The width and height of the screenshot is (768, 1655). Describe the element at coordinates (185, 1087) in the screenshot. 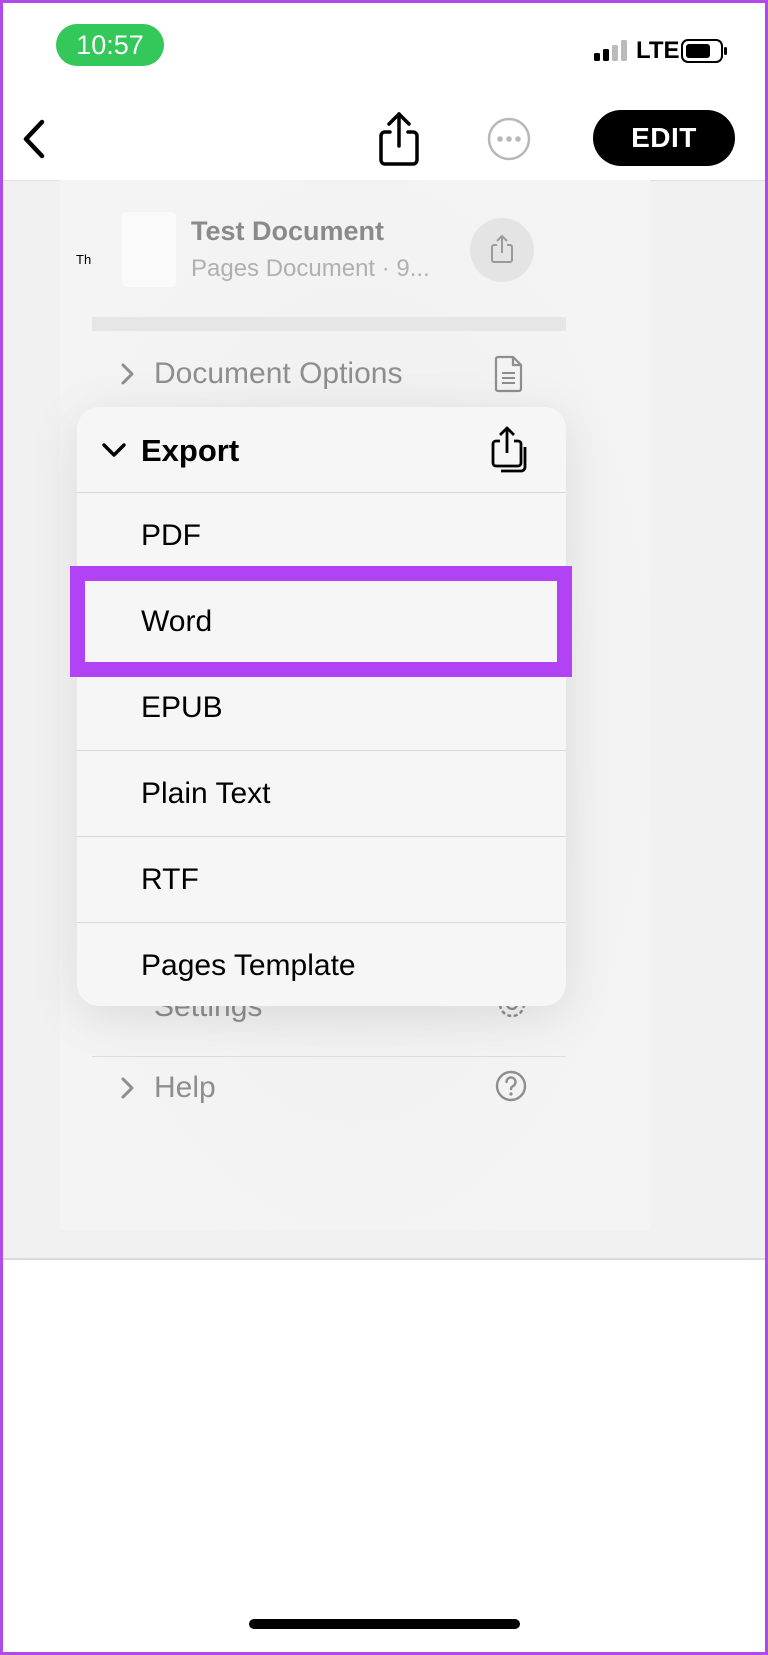

I see `help-label: Help` at that location.